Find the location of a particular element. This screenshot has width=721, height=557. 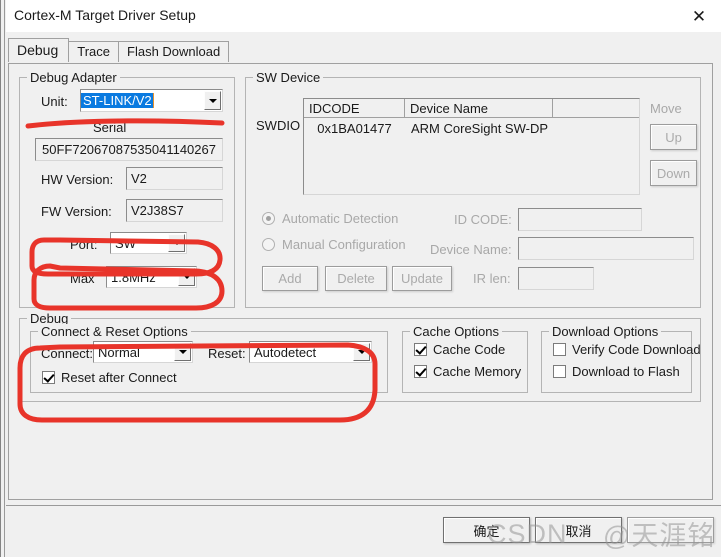

table-header-row: IDCODE Device Name is located at coordinates (471, 108).